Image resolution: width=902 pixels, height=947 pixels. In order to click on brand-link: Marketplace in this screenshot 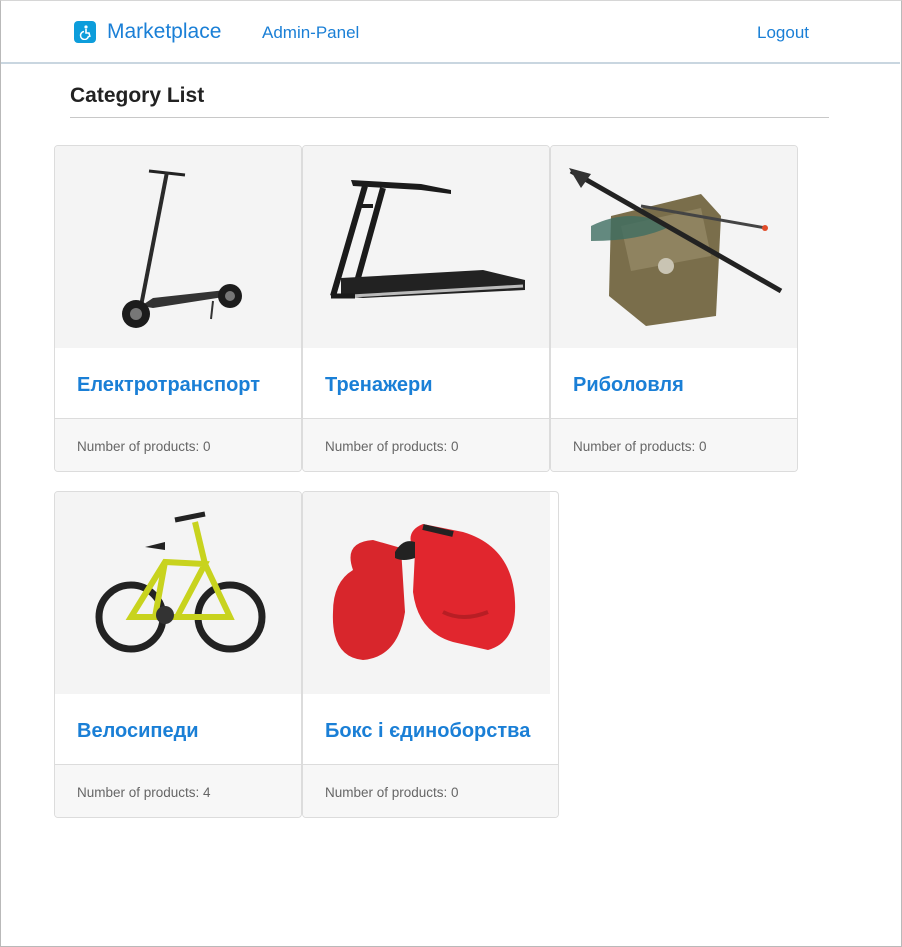, I will do `click(147, 32)`.